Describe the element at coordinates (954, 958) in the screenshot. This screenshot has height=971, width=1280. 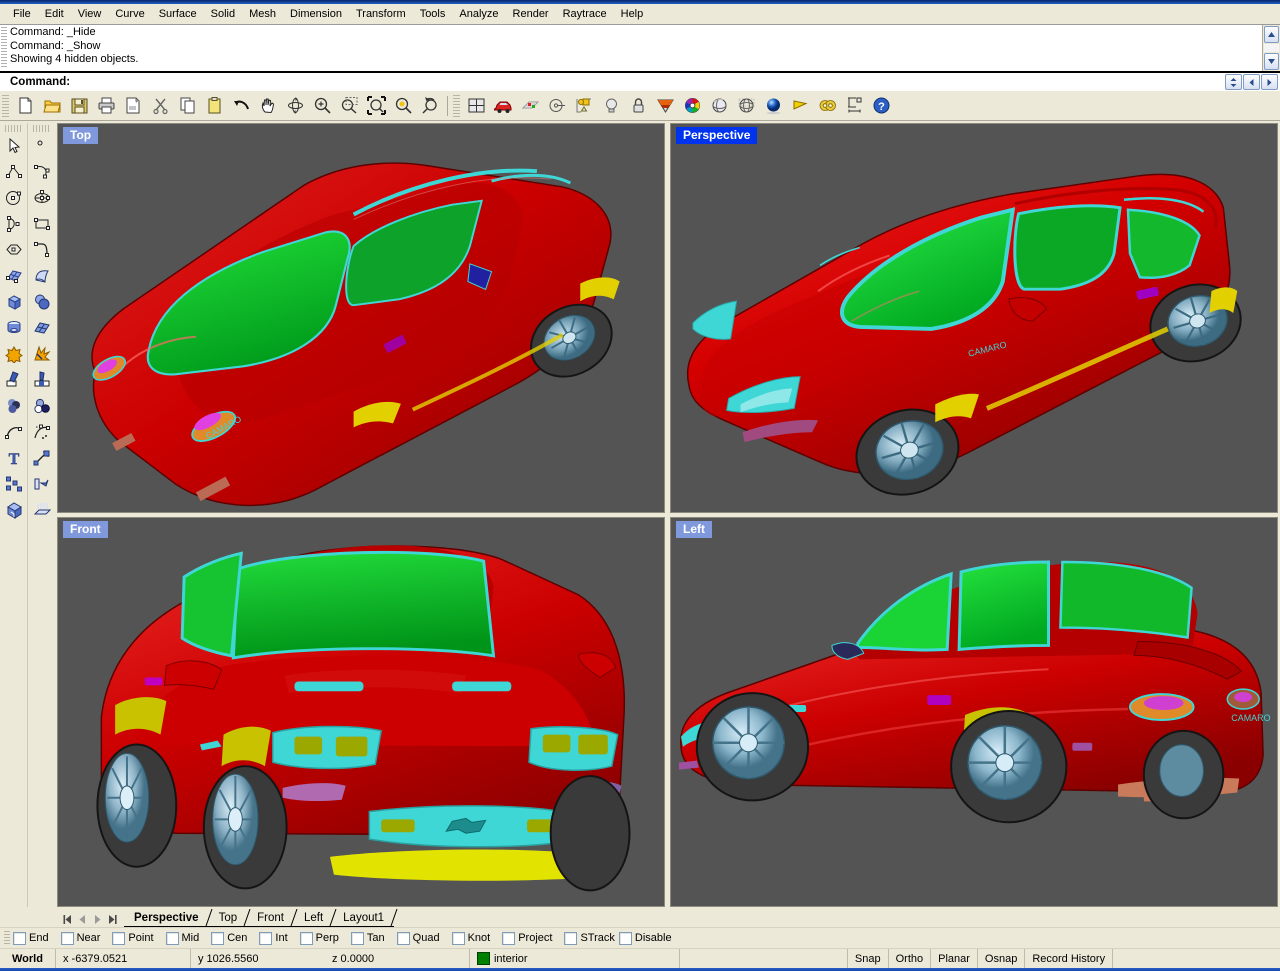
I see `status-toggle-planar: Planar` at that location.